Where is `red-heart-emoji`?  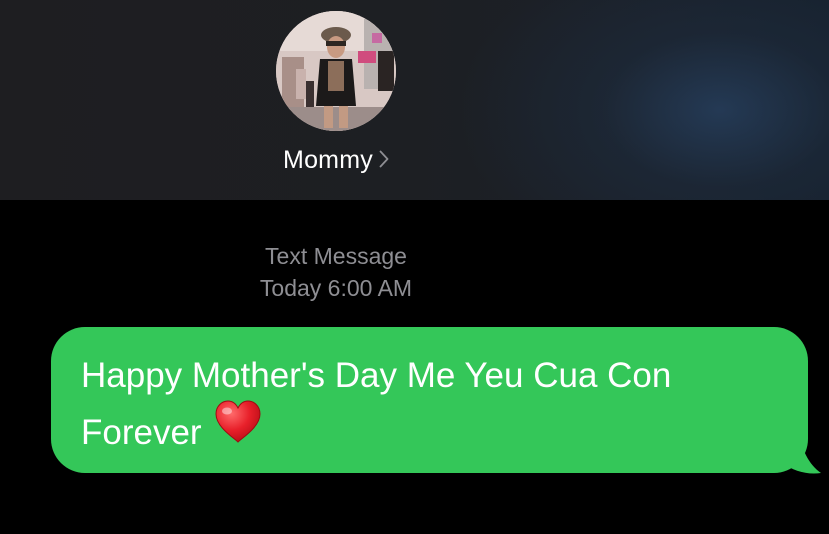 red-heart-emoji is located at coordinates (238, 430).